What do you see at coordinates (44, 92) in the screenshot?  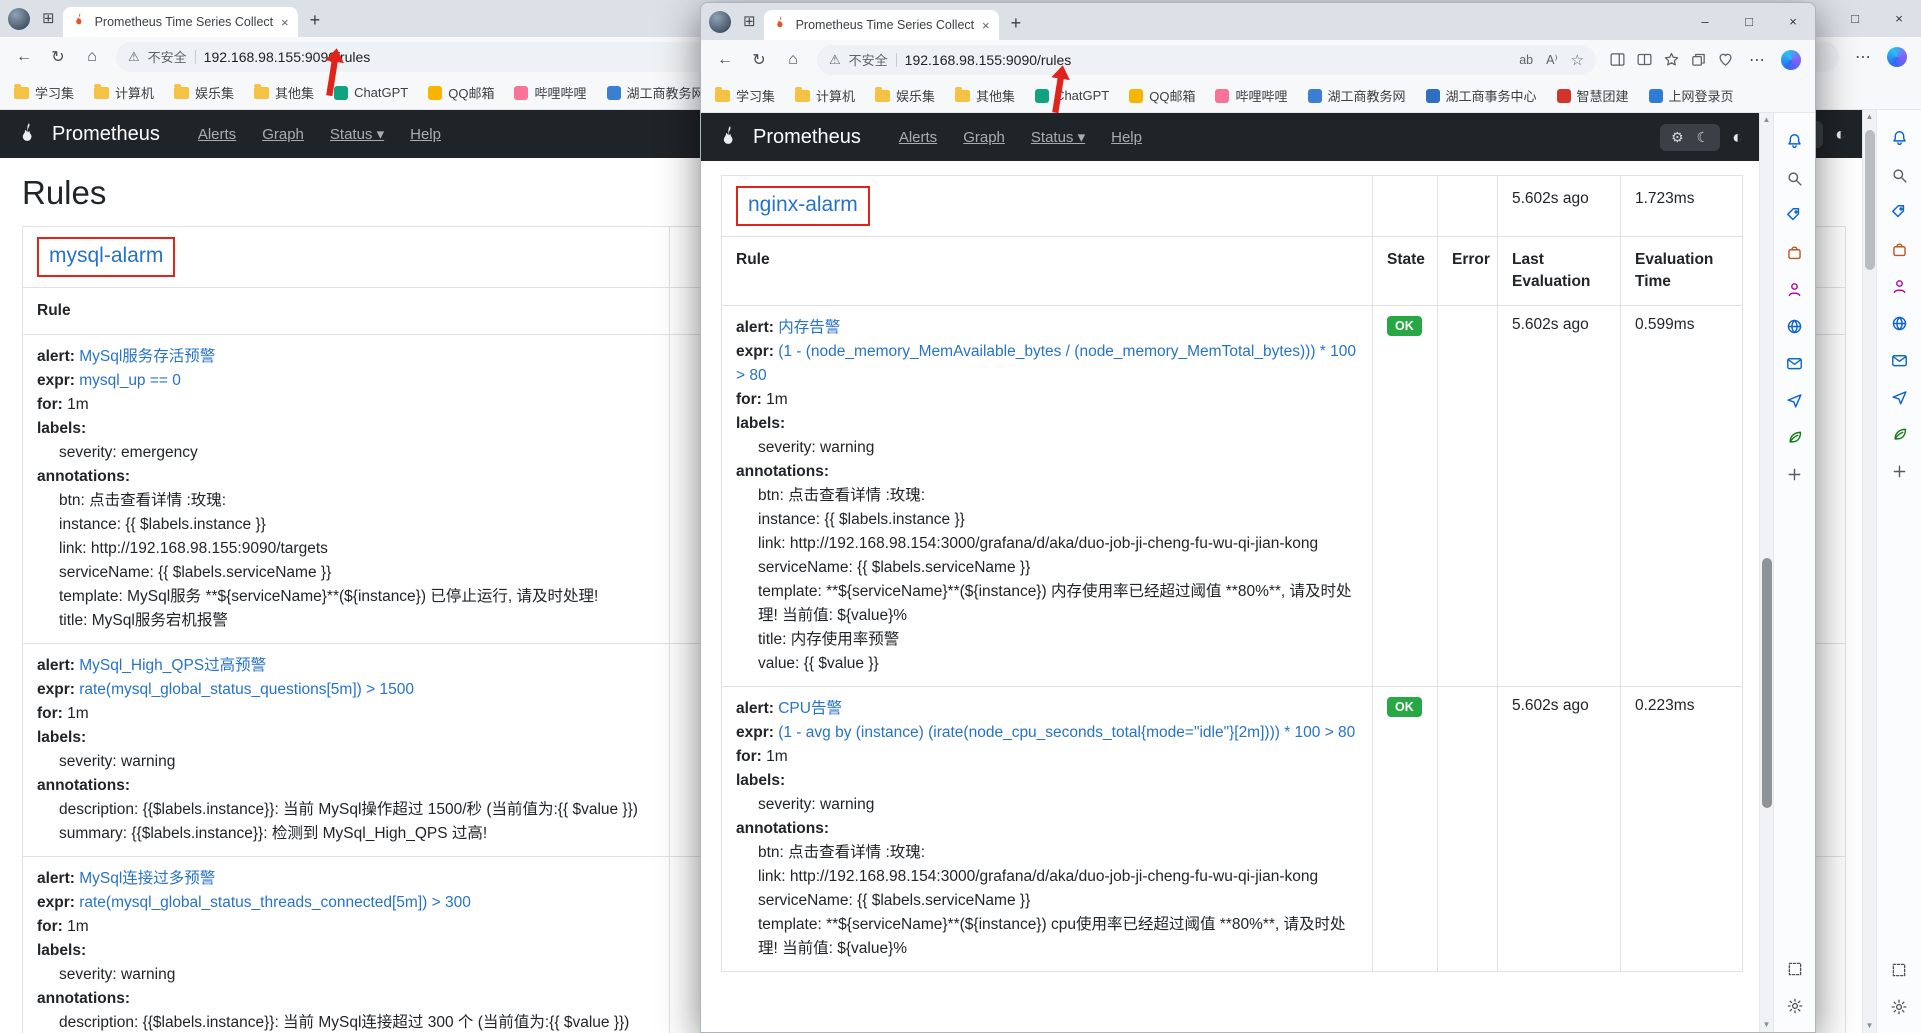 I see `bookmark-item: 学习集` at bounding box center [44, 92].